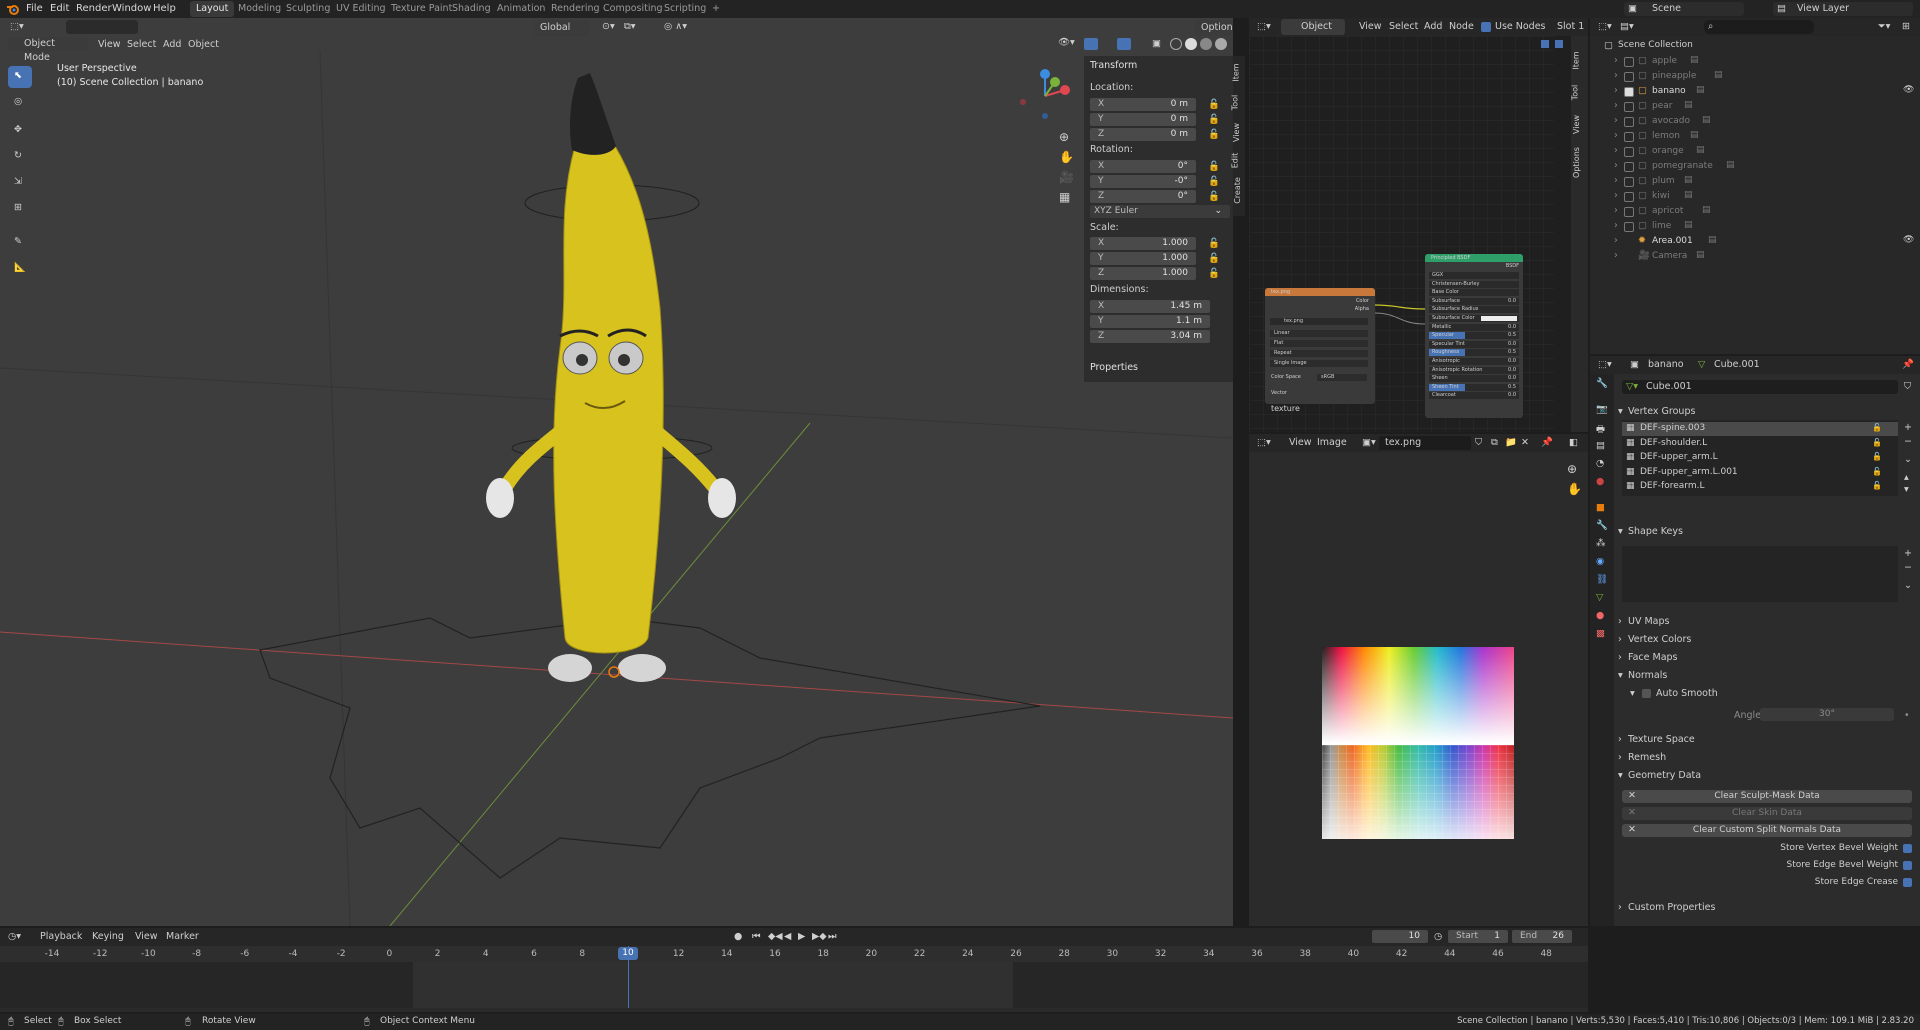 The width and height of the screenshot is (1920, 1030). I want to click on texture-space-panel: Texture Space, so click(1661, 739).